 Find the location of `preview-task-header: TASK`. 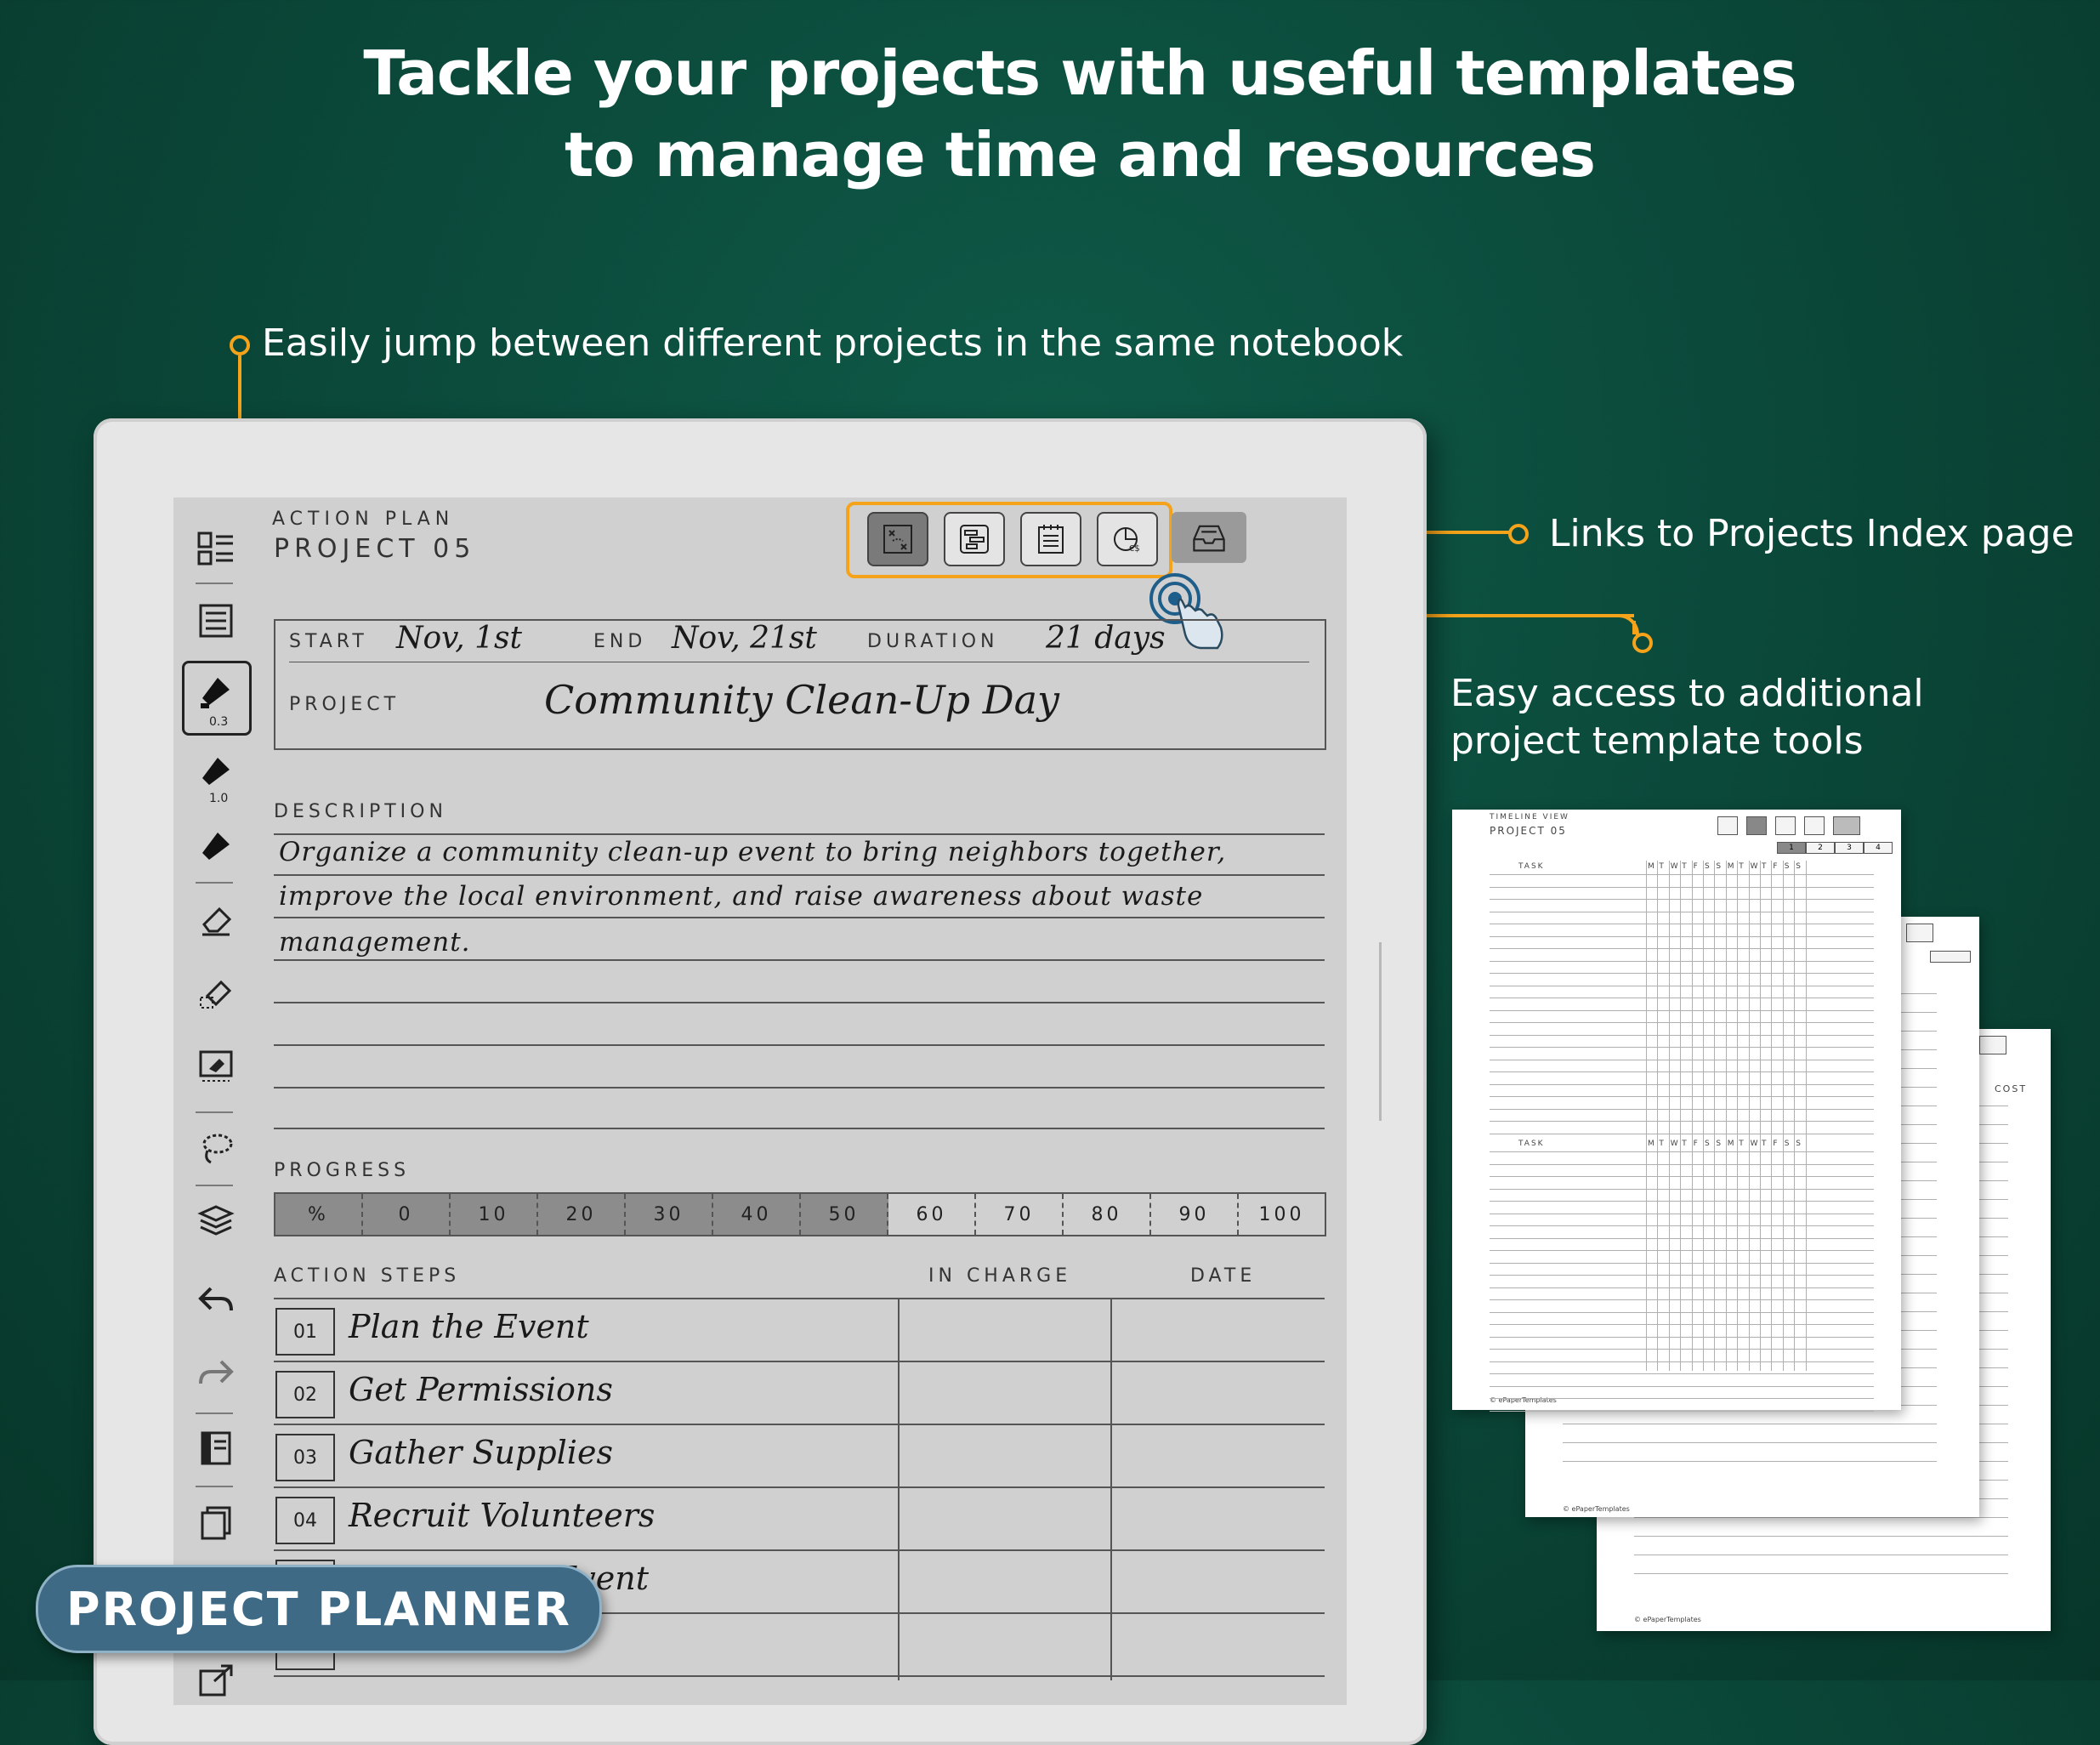

preview-task-header: TASK is located at coordinates (1532, 1144).